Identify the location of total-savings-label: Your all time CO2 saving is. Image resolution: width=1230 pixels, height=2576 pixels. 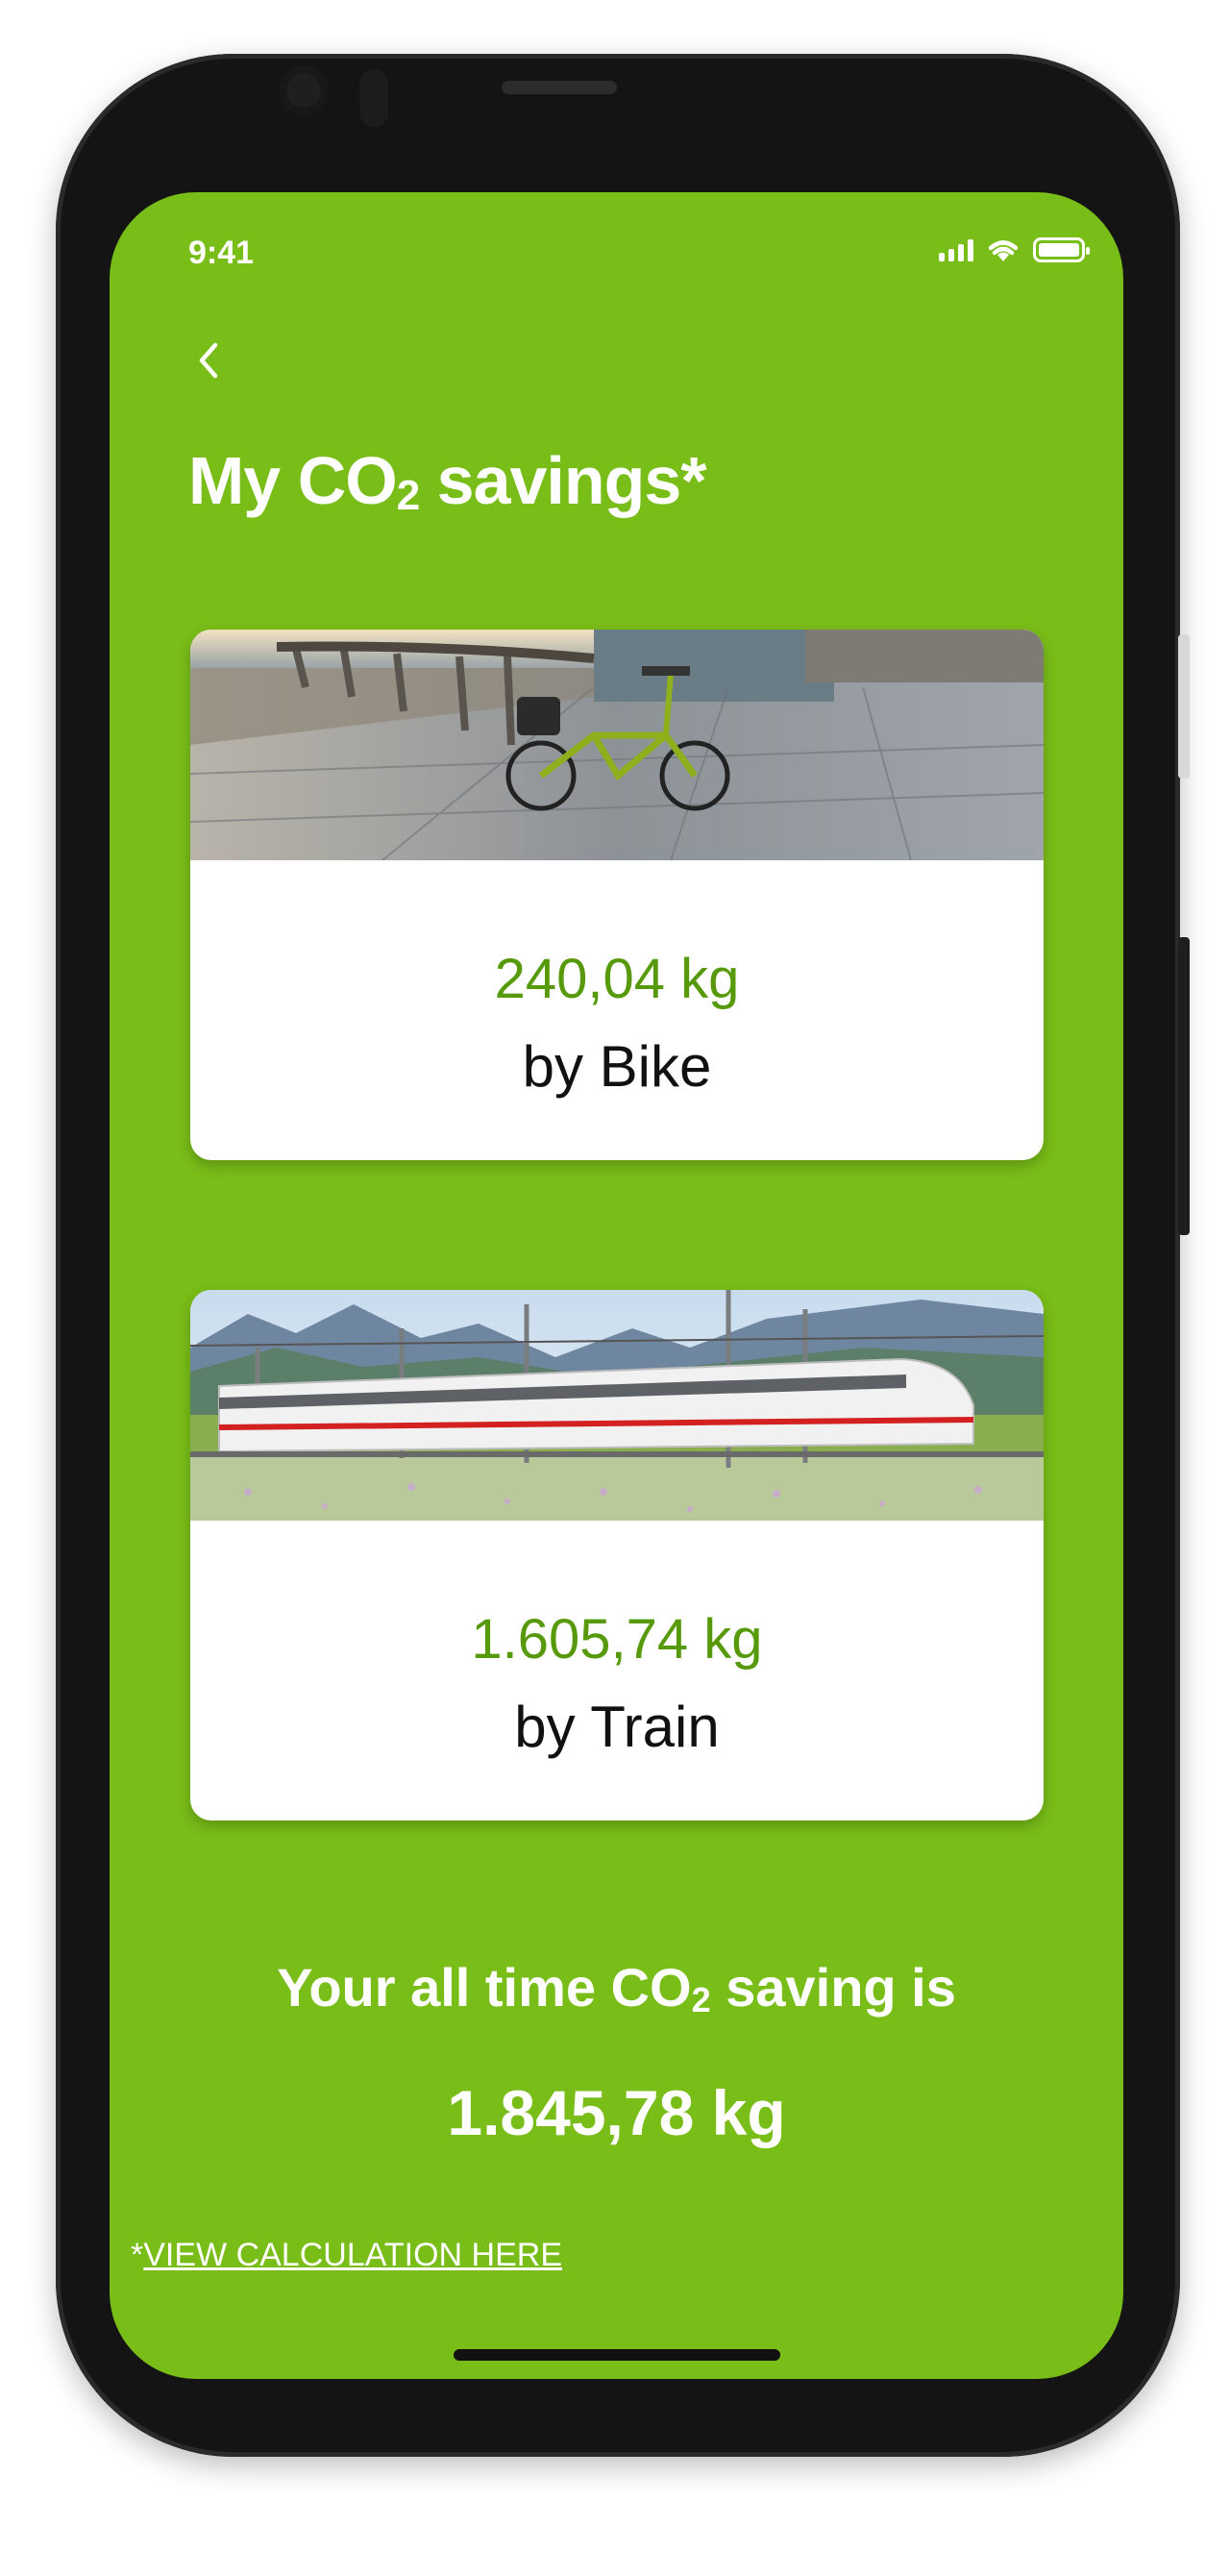
(616, 1988).